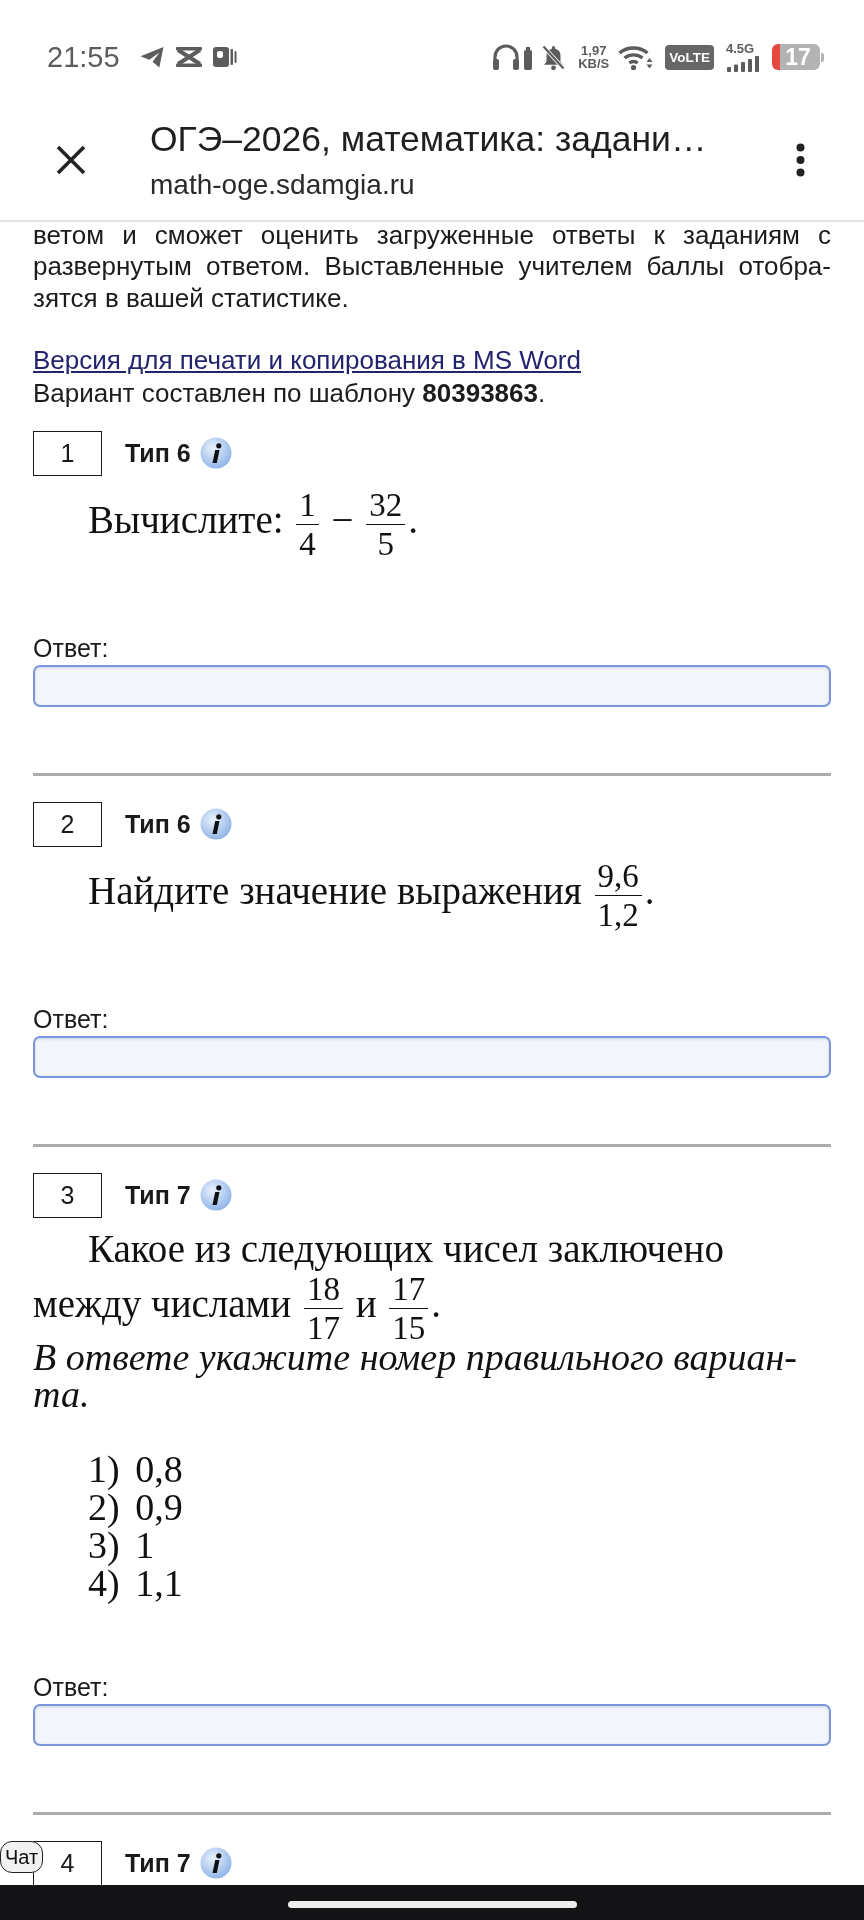 The width and height of the screenshot is (864, 1920). I want to click on volte-badge: VoLTE, so click(689, 57).